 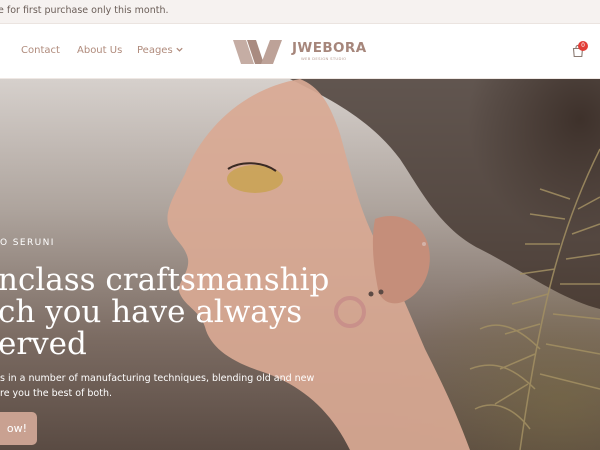 I want to click on chevron-down-icon, so click(x=179, y=49).